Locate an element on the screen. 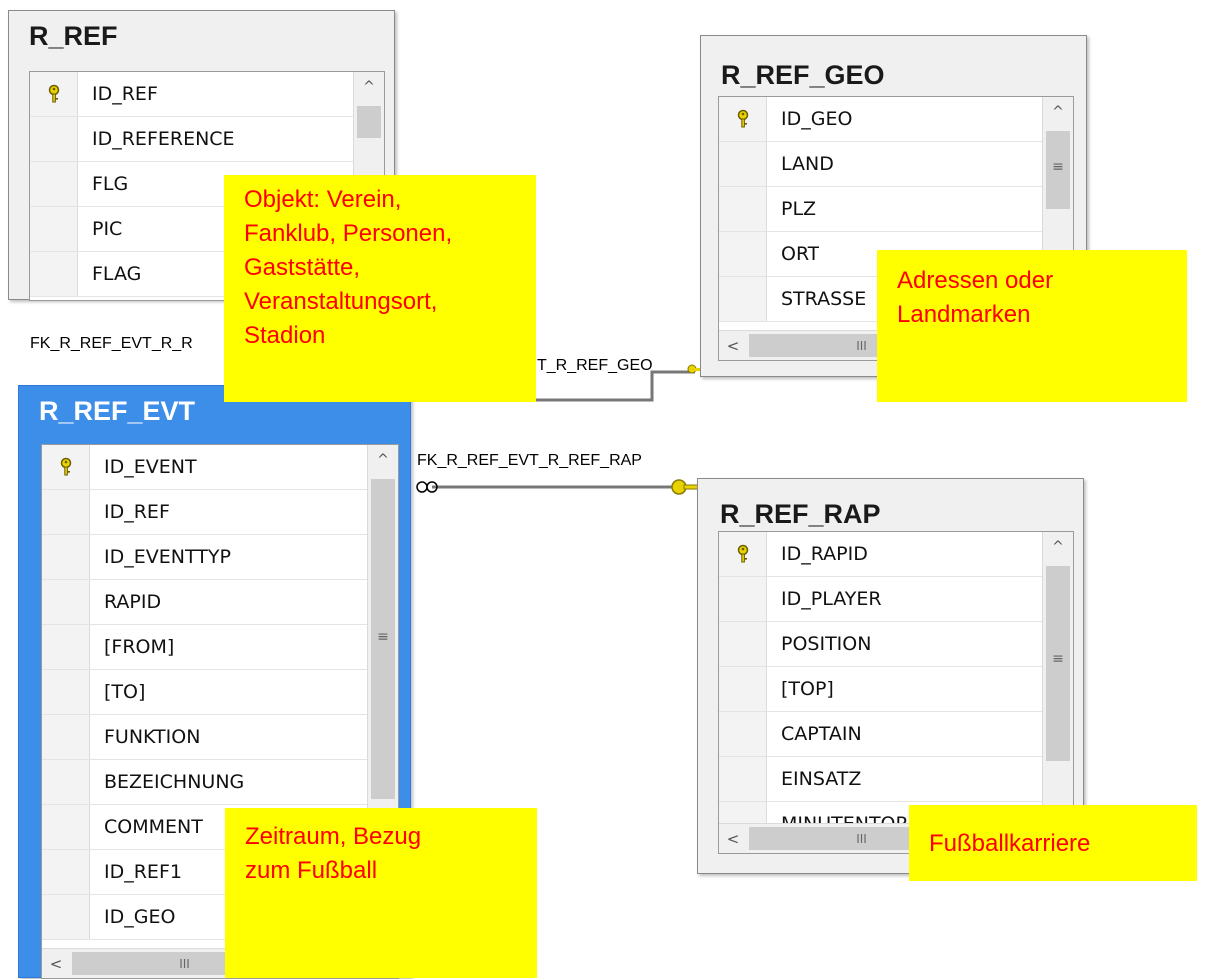  note-line: Veranstaltungsort, is located at coordinates (341, 301).